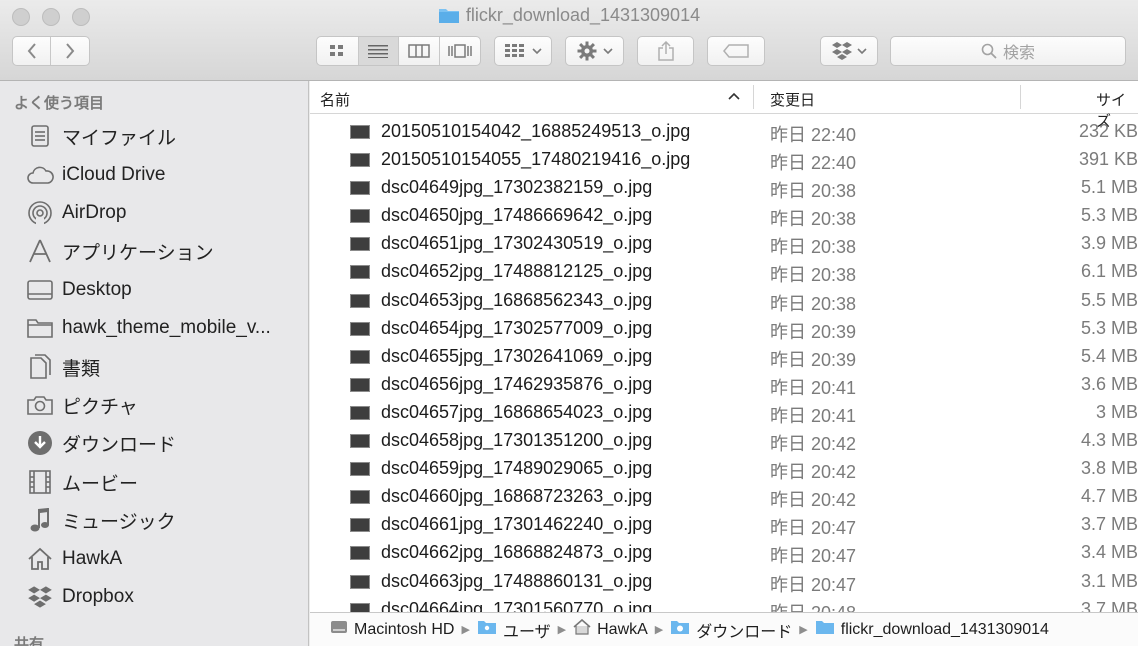 This screenshot has height=646, width=1138. I want to click on forward-button, so click(70, 51).